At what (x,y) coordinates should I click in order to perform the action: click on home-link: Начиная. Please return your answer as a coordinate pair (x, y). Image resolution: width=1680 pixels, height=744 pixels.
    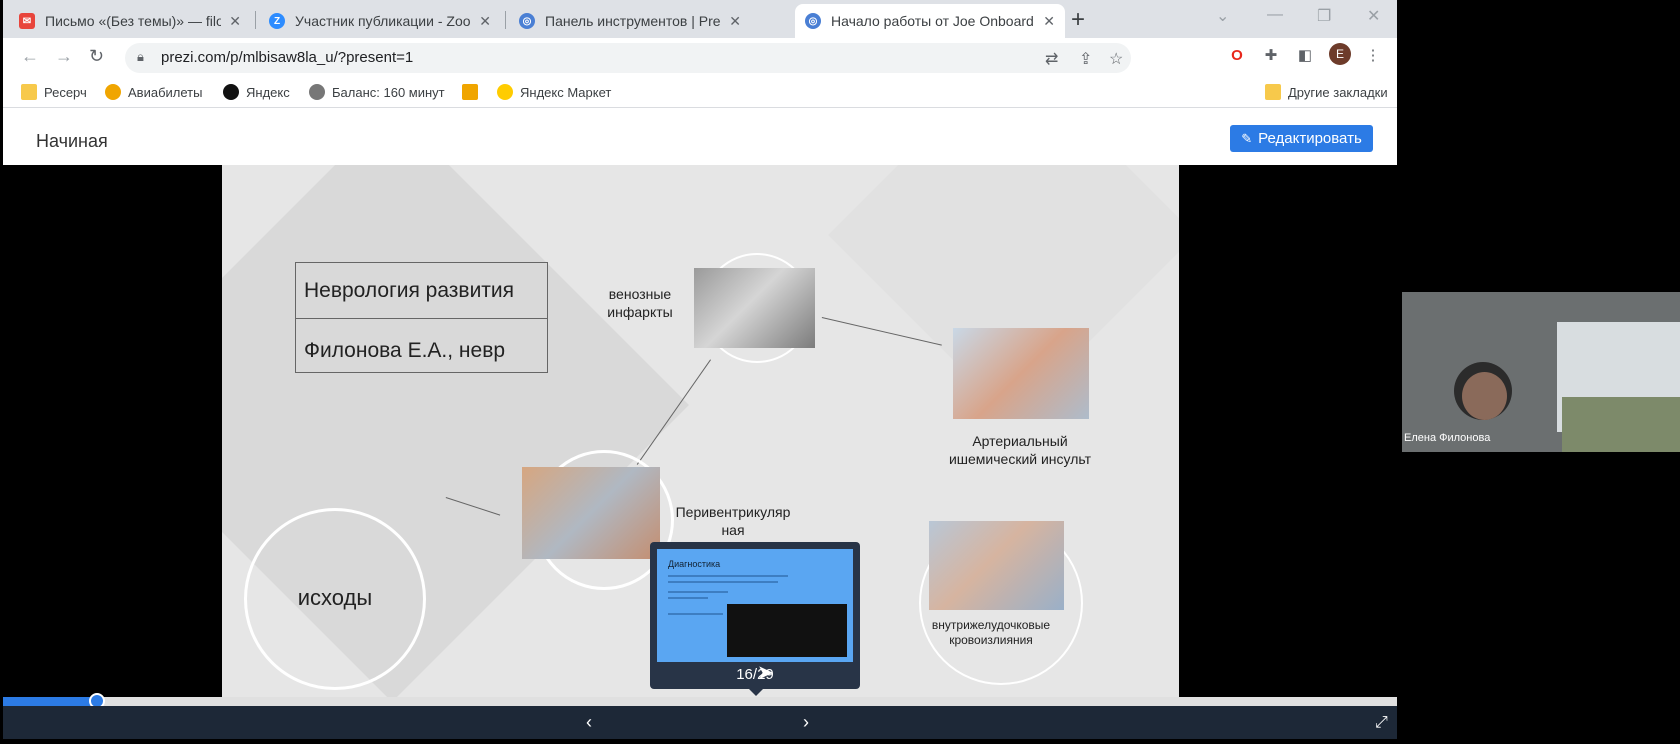
    Looking at the image, I should click on (72, 141).